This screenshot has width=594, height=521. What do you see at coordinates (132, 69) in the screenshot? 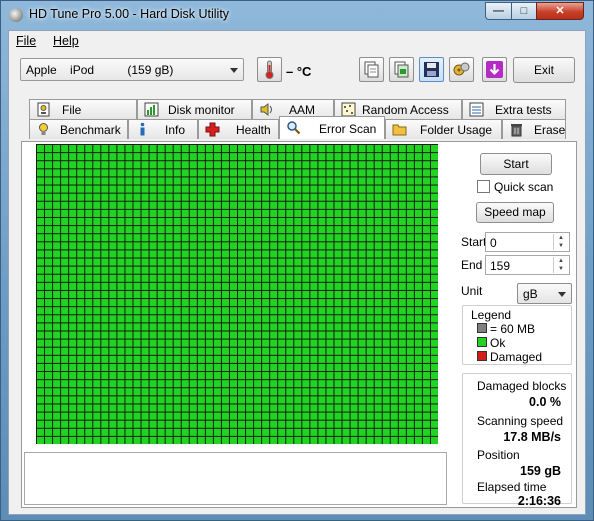
I see `drive-select: Apple iPod (159 gB)` at bounding box center [132, 69].